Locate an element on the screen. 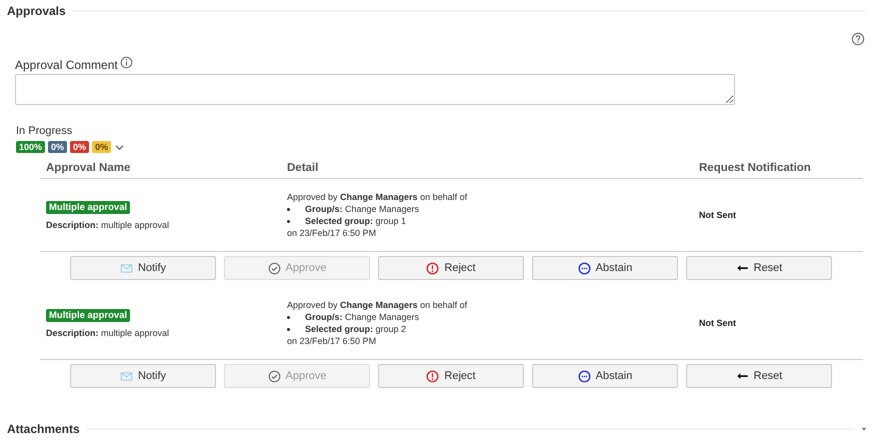 The height and width of the screenshot is (440, 879). progress-badge: 100% is located at coordinates (31, 147).